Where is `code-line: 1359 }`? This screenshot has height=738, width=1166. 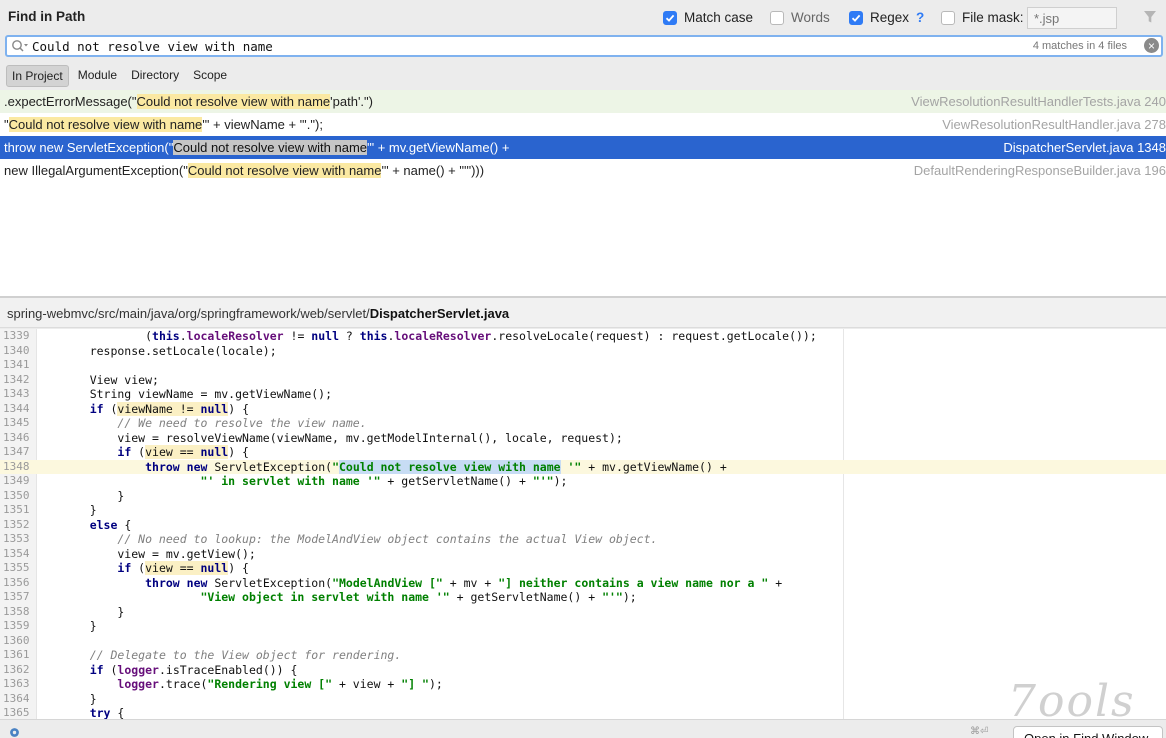 code-line: 1359 } is located at coordinates (583, 626).